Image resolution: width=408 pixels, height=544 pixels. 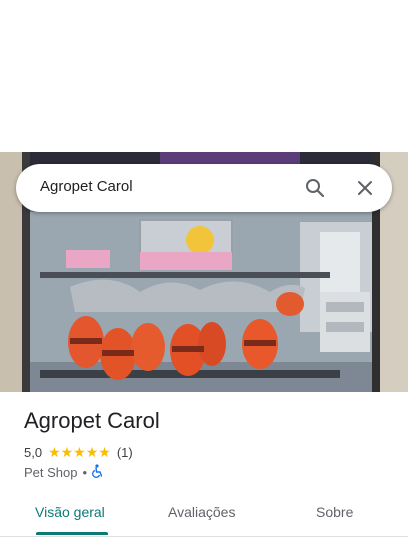 I want to click on rating-value: 5,0, so click(x=33, y=452).